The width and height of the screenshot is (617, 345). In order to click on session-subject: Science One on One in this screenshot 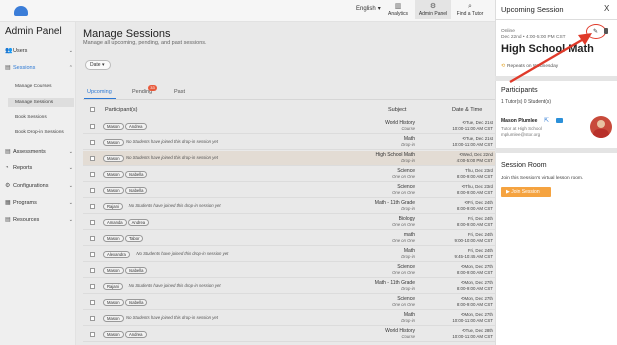, I will do `click(365, 190)`.